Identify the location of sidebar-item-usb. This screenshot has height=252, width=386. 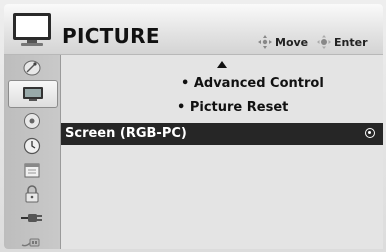
(32, 241).